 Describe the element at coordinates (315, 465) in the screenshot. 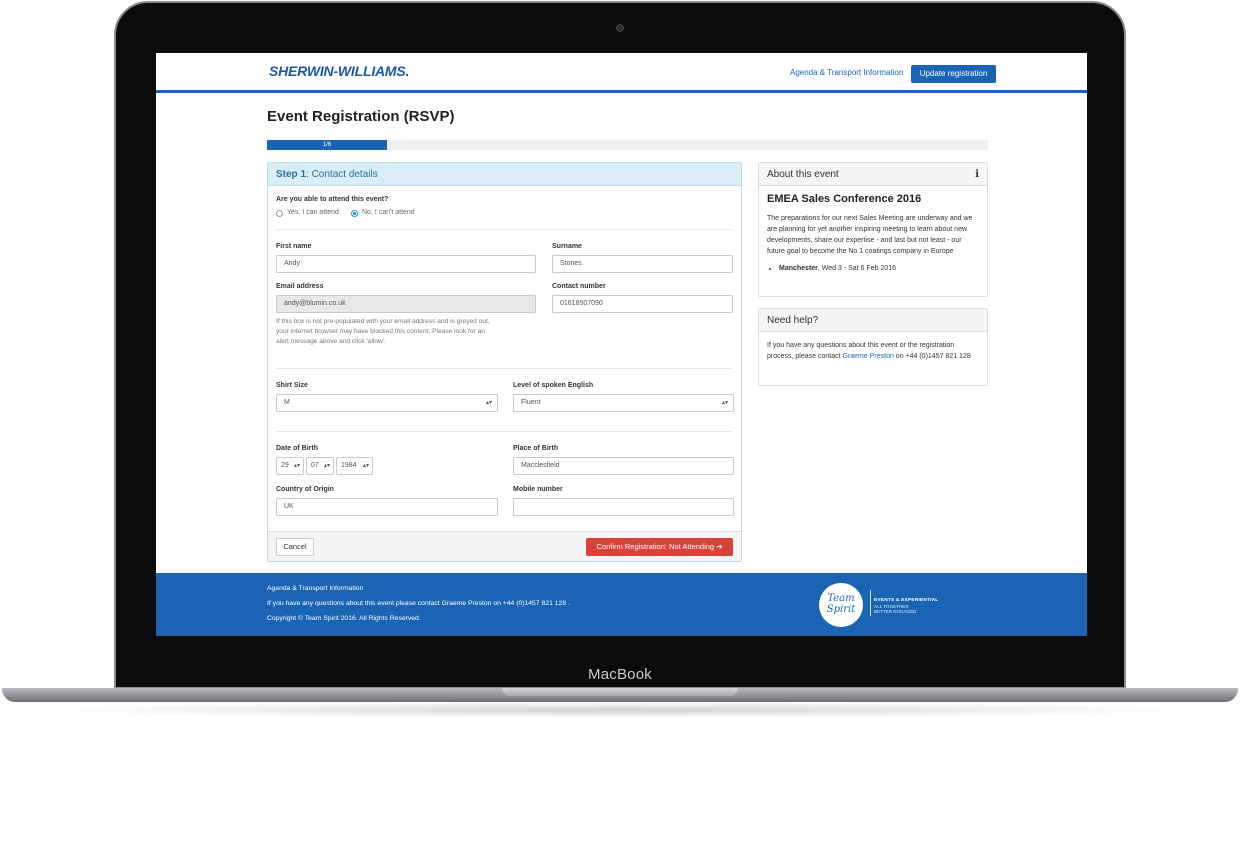

I see `dob-month-value: 07` at that location.